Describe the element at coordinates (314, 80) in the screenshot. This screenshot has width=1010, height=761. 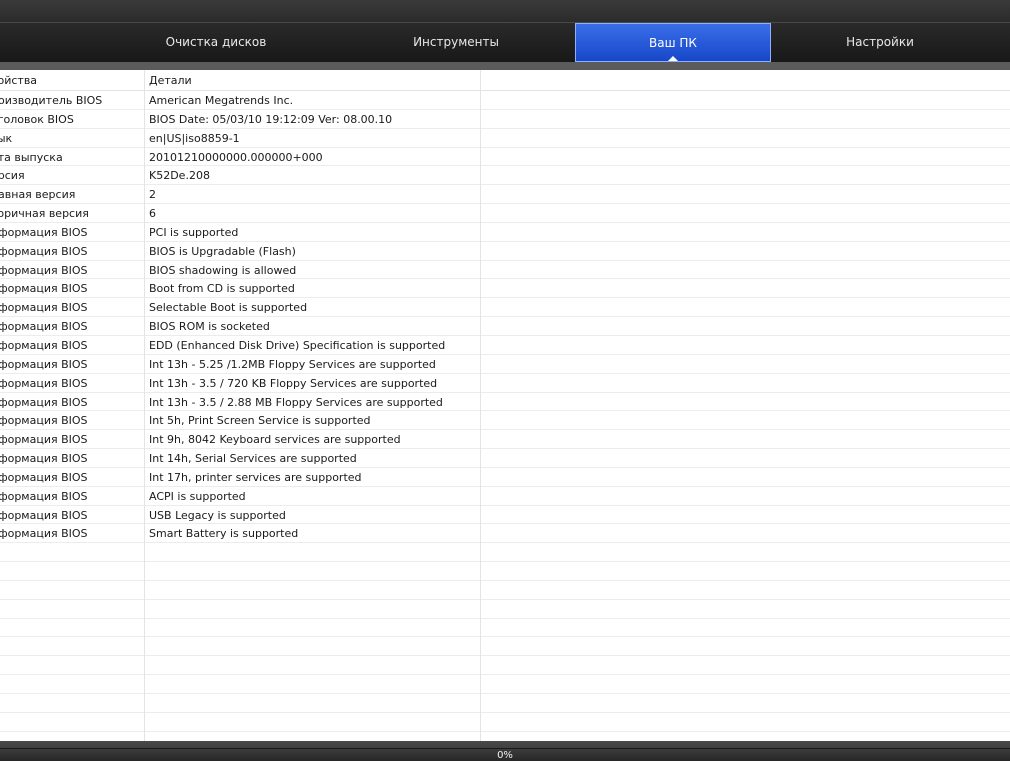
I see `column-header-details: Детали` at that location.